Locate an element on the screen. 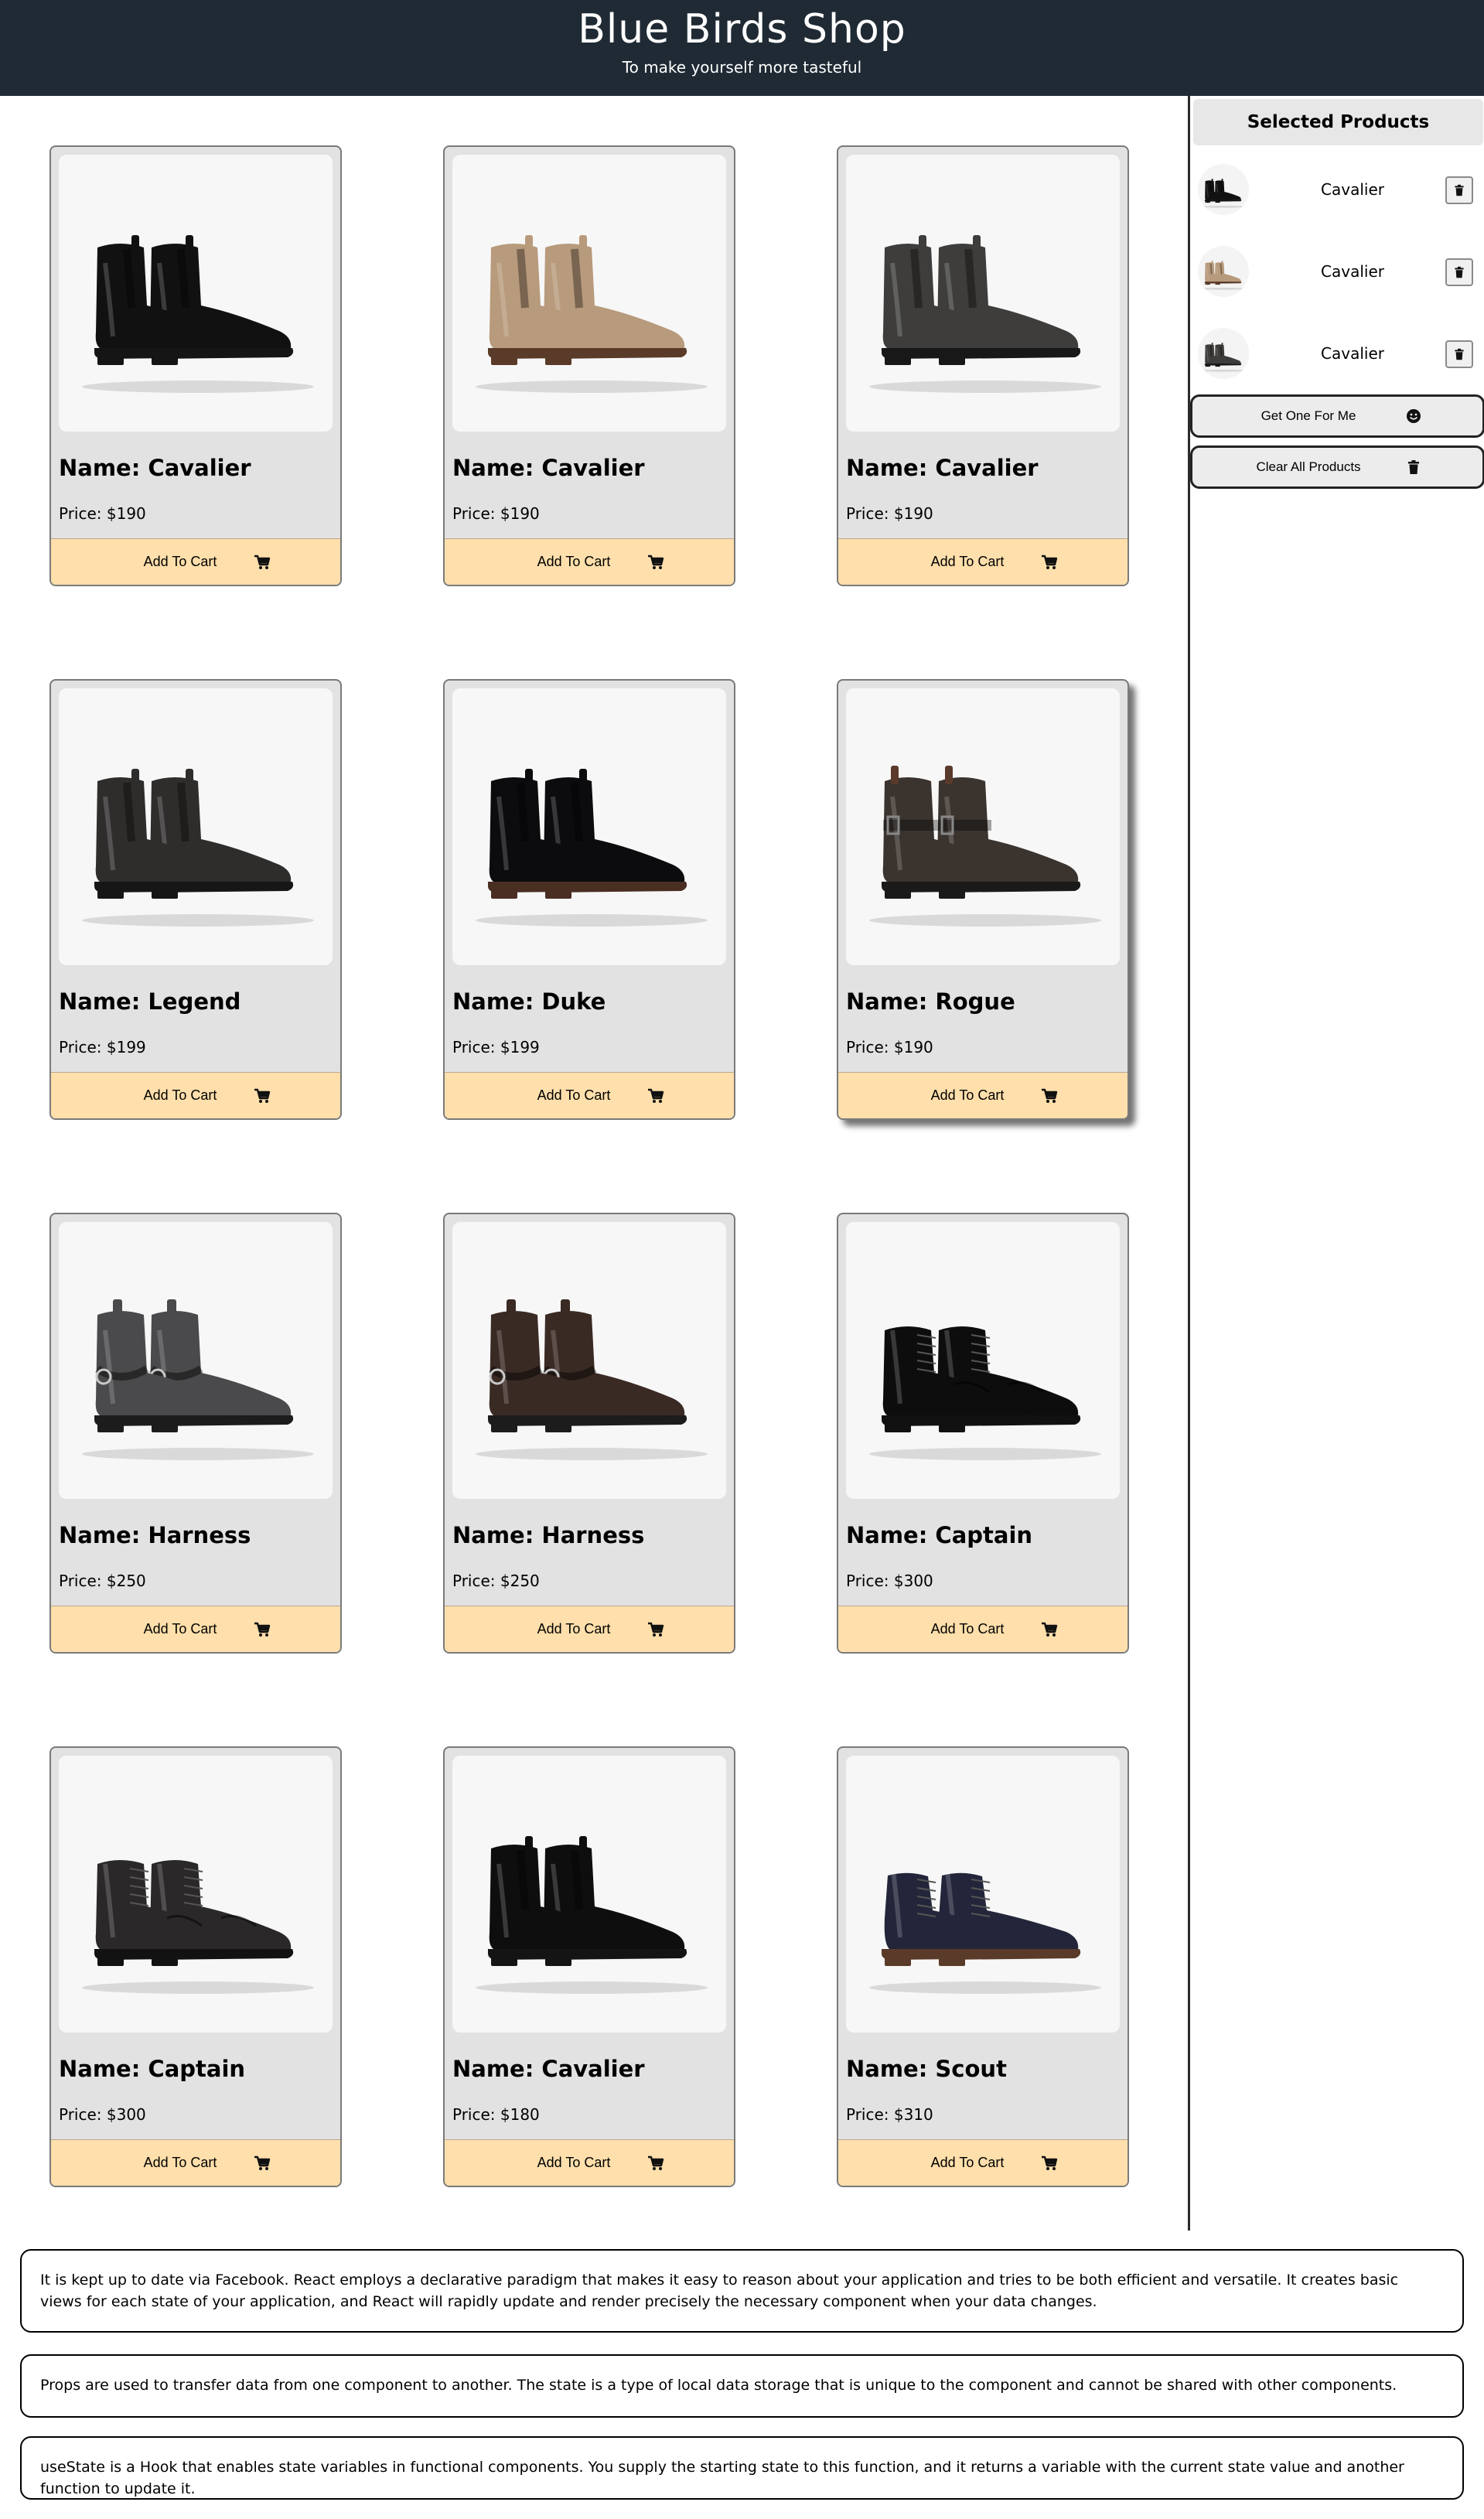  product-card: Name: Scout Price: $310 Add To Cart is located at coordinates (983, 1967).